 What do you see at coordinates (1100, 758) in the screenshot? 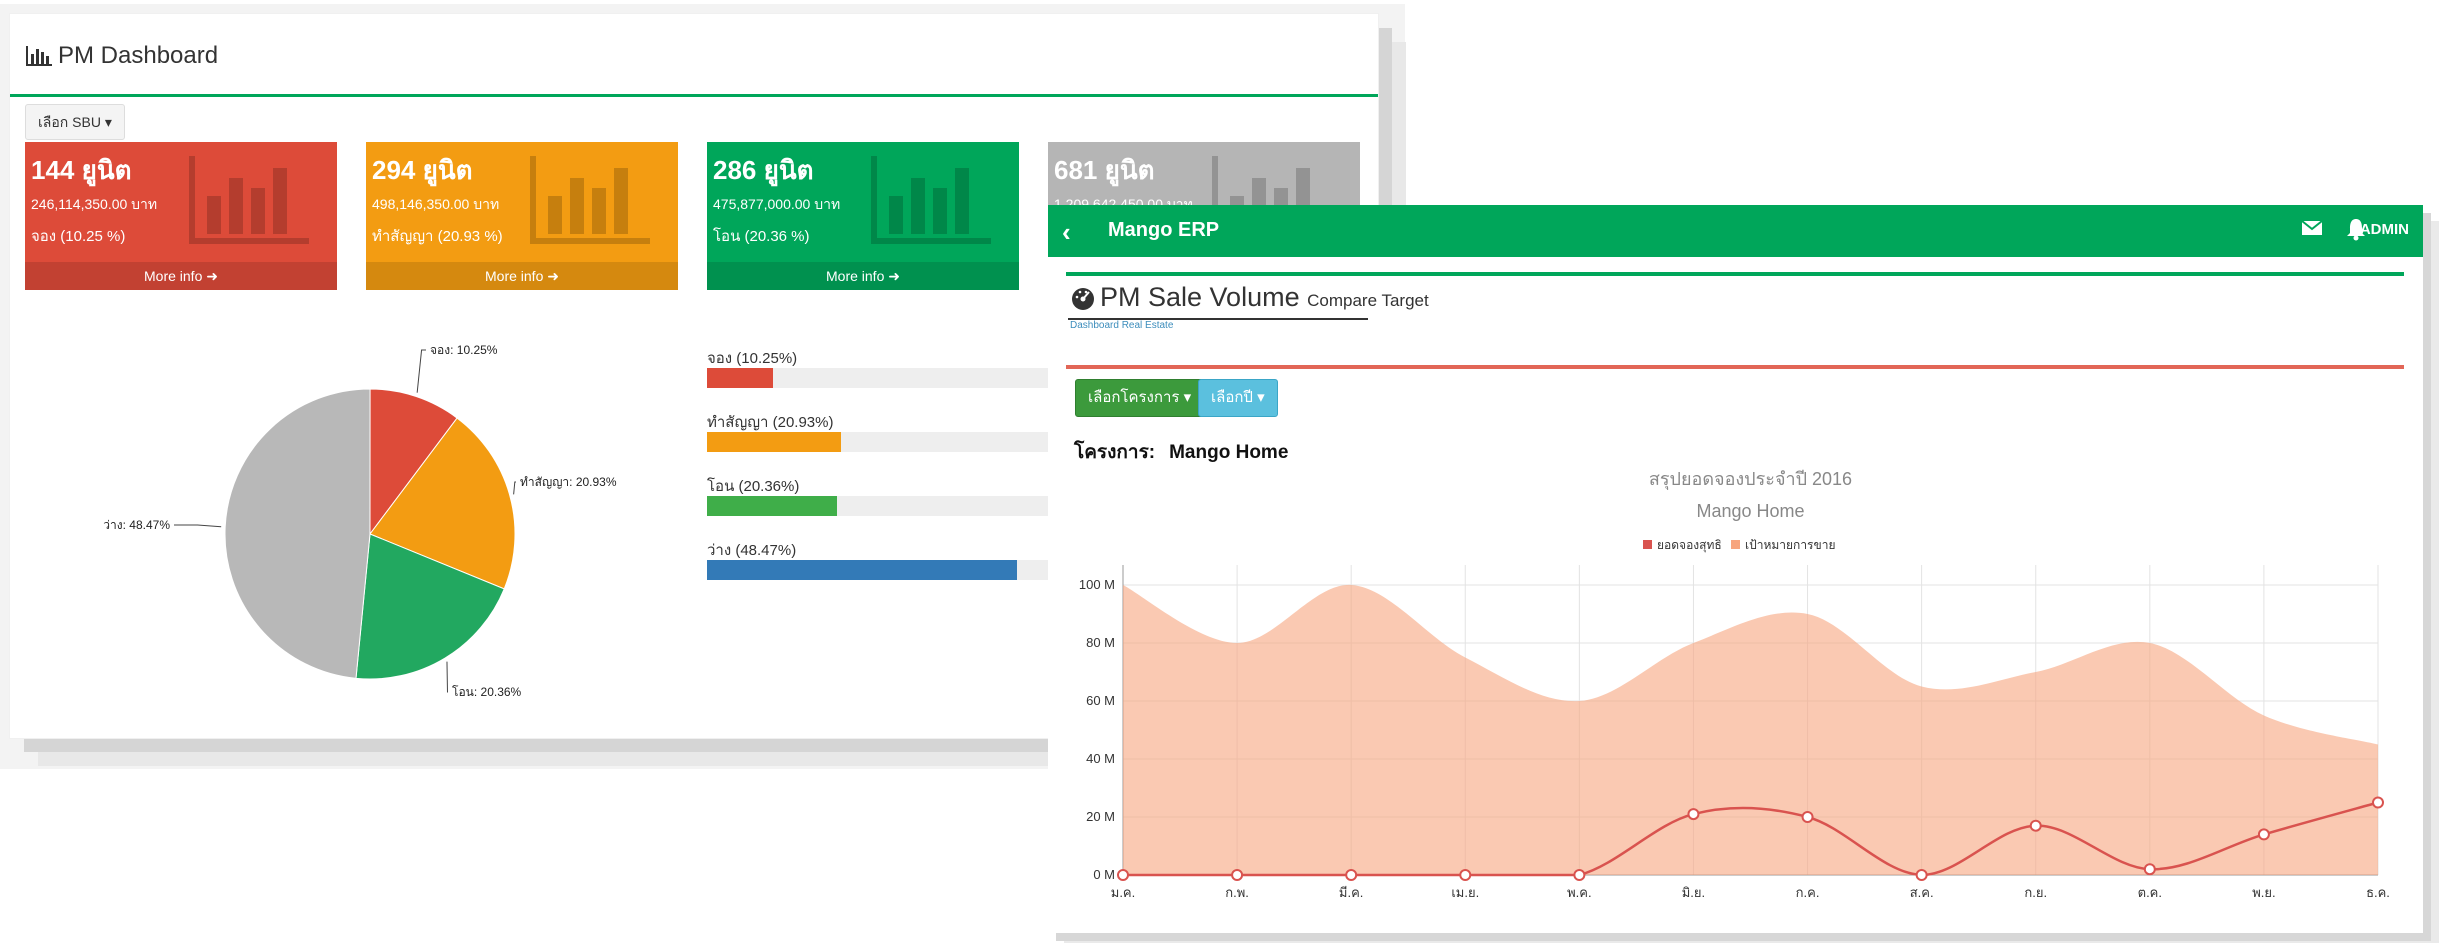
I see `y-tick-label: 40 M` at bounding box center [1100, 758].